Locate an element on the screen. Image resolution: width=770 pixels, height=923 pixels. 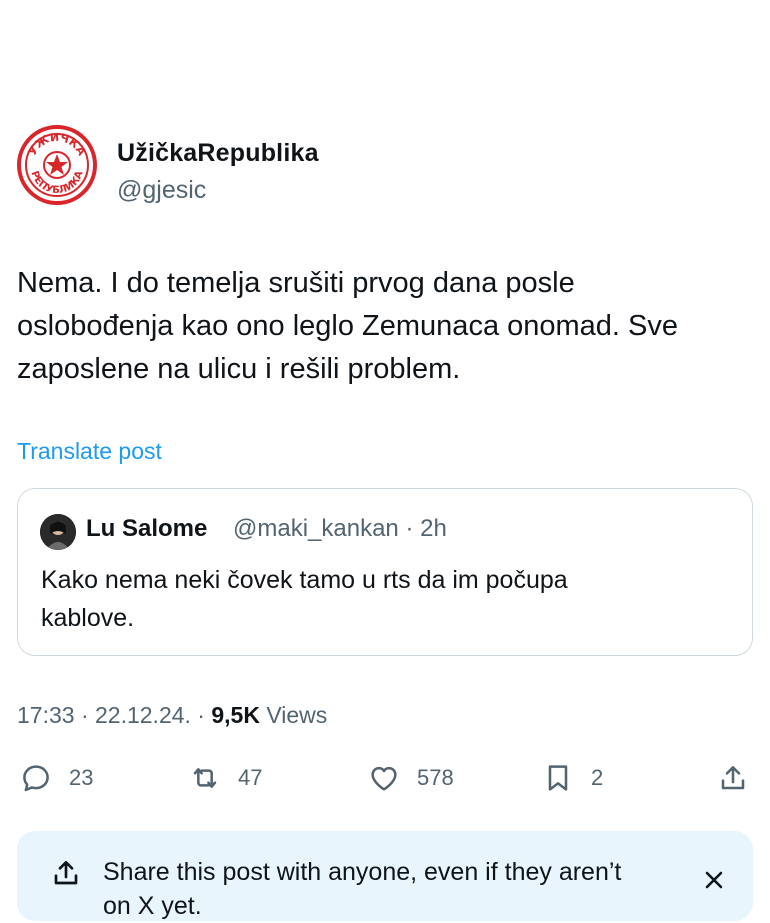
views-count: 9,5K is located at coordinates (235, 715).